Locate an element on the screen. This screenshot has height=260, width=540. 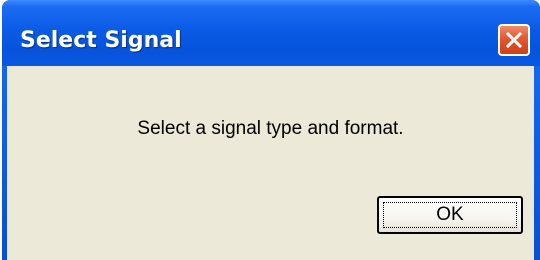
close-button is located at coordinates (514, 40).